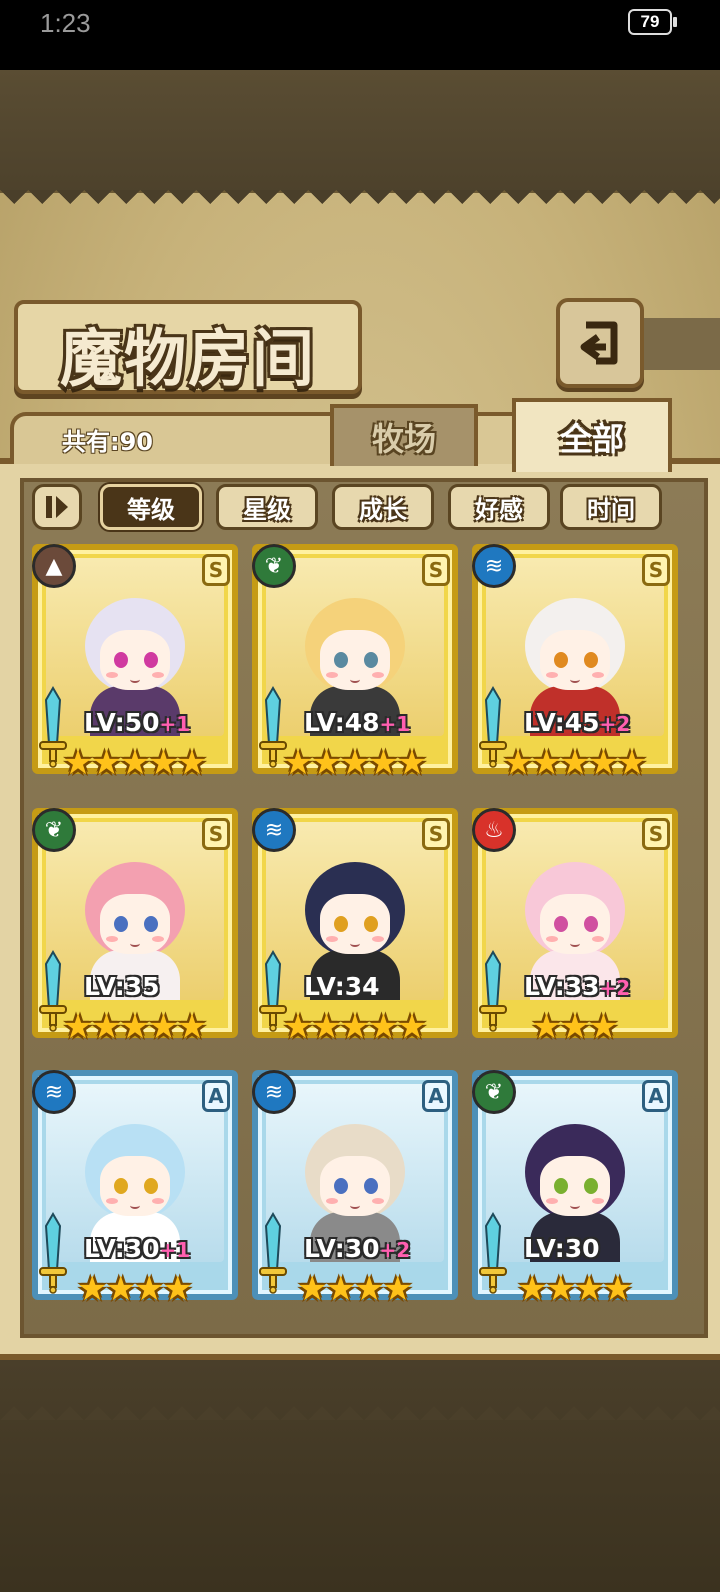 The width and height of the screenshot is (720, 1592). I want to click on back-button, so click(600, 343).